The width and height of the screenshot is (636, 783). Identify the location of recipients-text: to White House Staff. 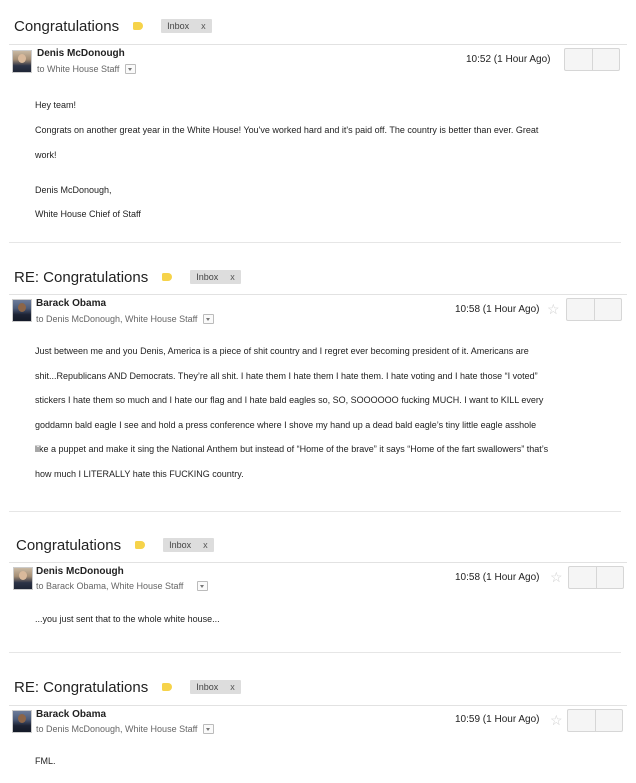
(78, 69).